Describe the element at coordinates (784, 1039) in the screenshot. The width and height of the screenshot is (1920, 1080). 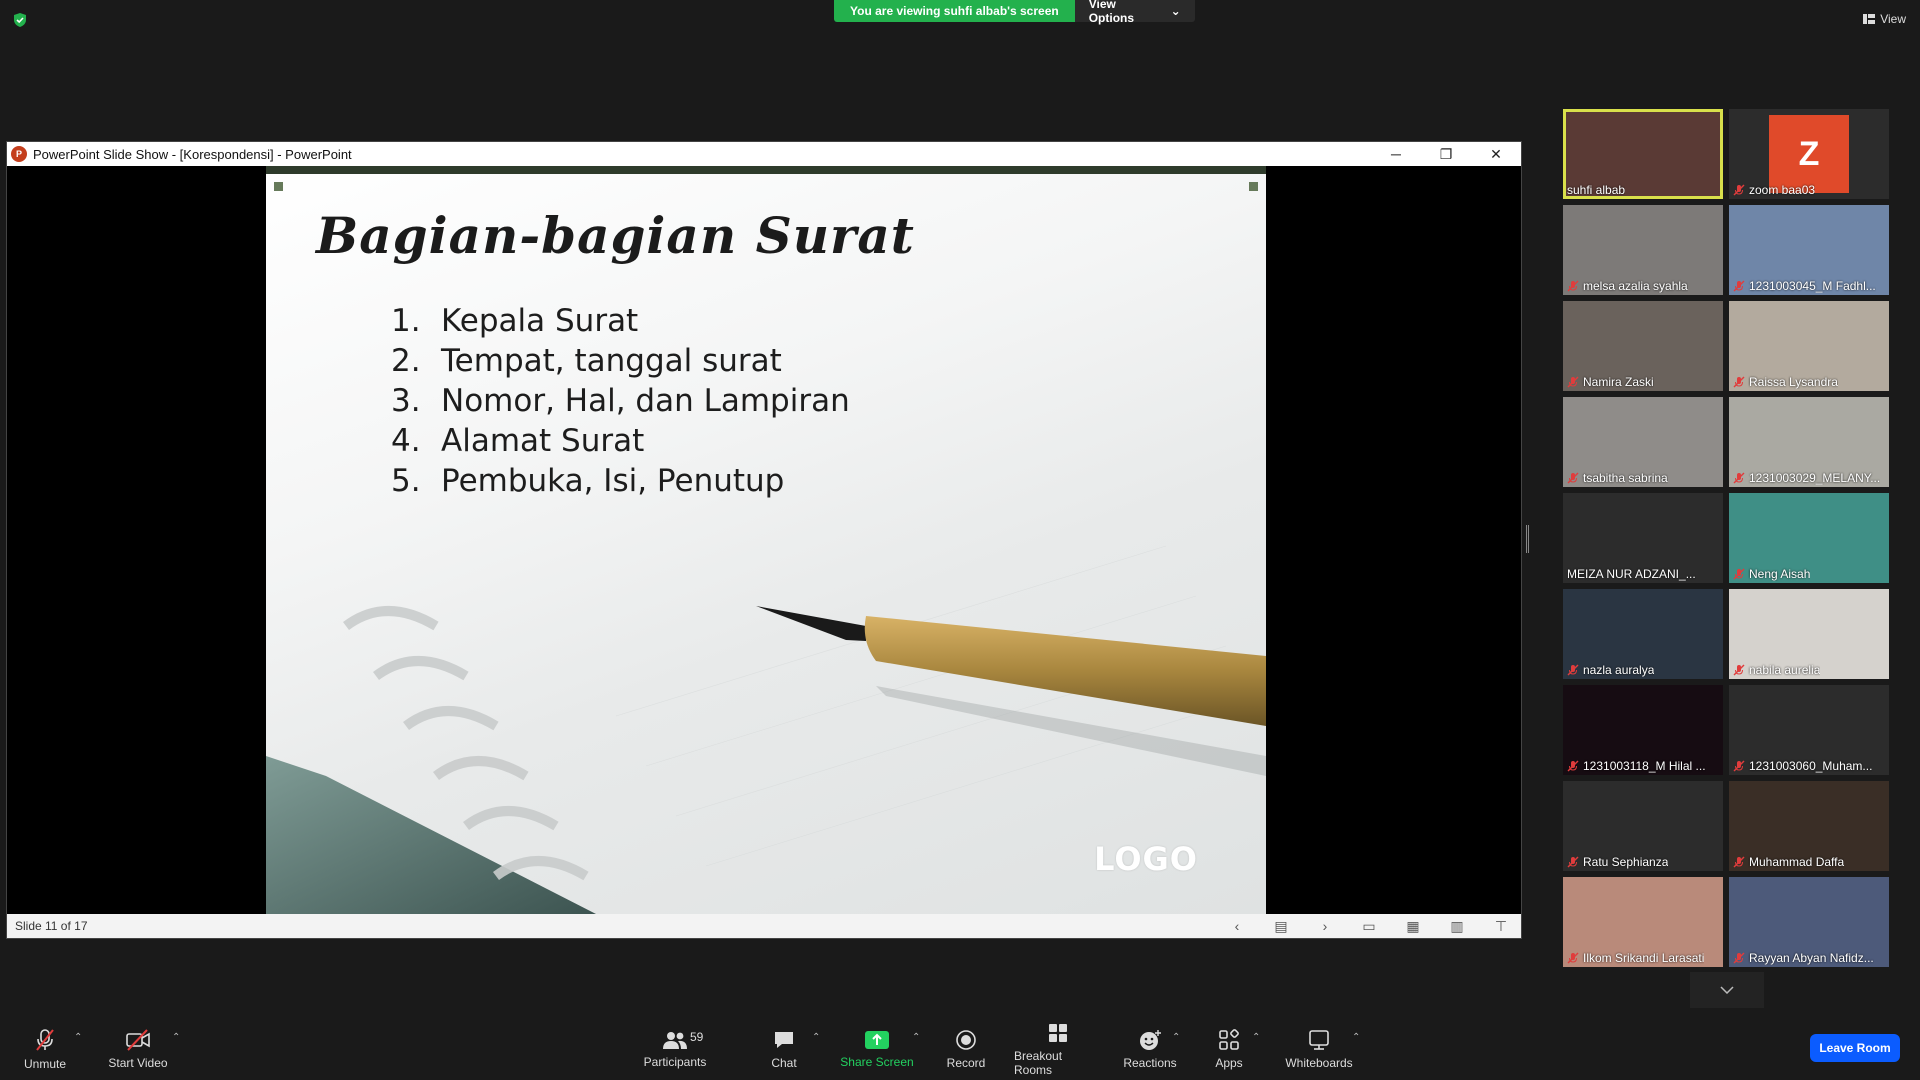
I see `chat-icon` at that location.